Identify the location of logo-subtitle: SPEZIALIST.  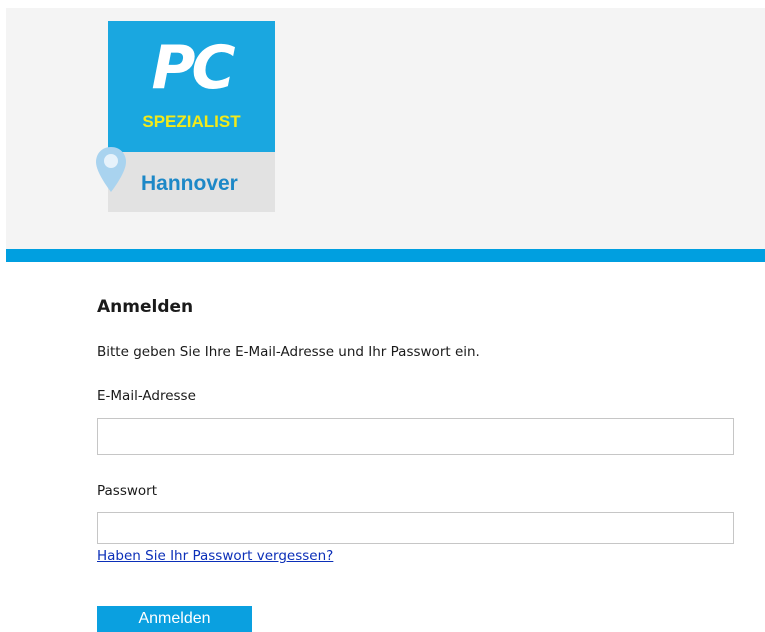
(191, 121).